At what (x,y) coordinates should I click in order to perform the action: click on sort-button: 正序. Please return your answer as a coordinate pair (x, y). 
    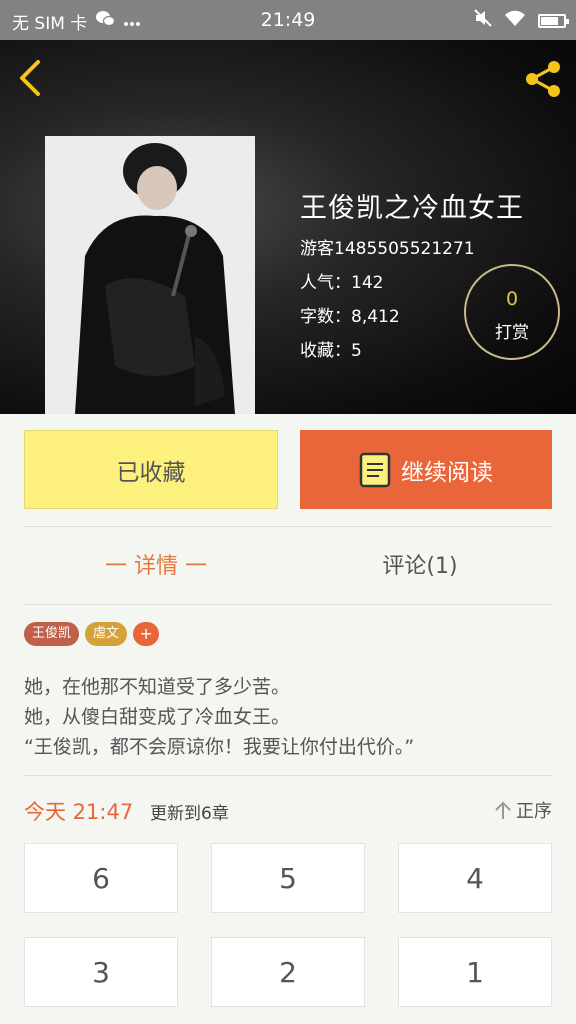
    Looking at the image, I should click on (523, 810).